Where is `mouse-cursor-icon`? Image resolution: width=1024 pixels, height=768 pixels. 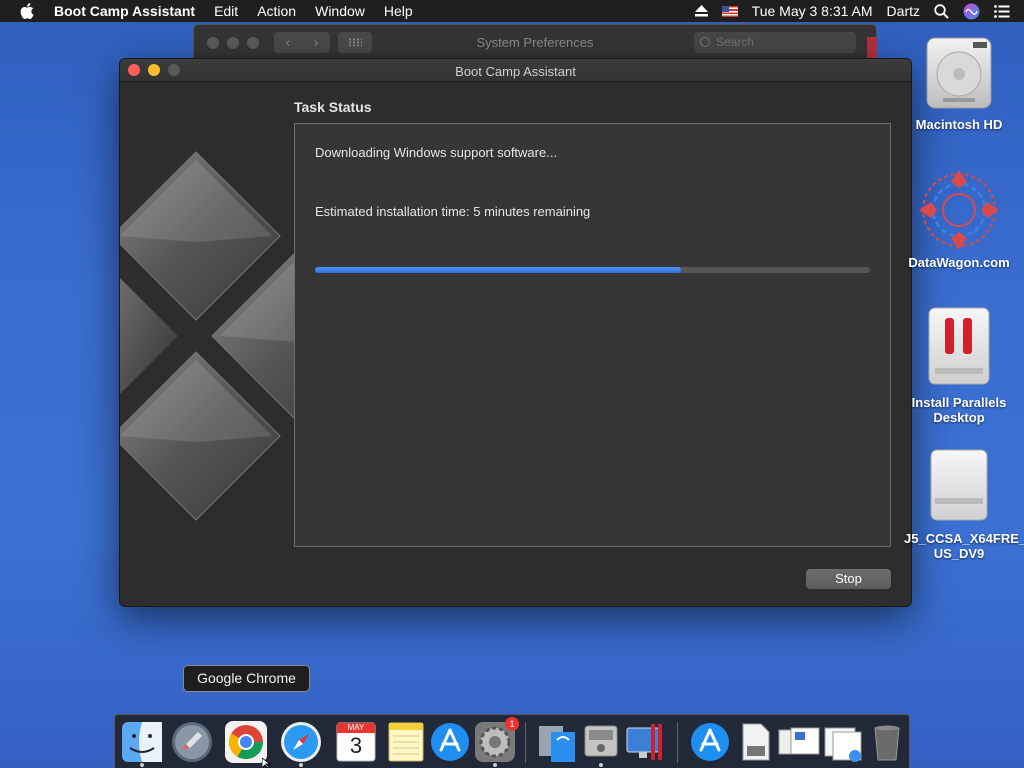 mouse-cursor-icon is located at coordinates (267, 763).